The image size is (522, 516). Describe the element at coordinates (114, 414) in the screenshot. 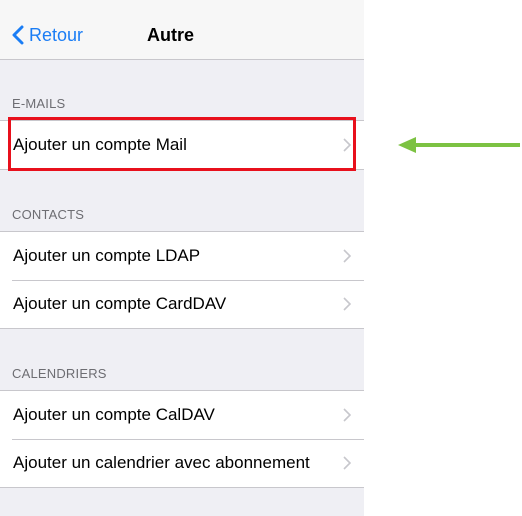

I see `row-label: Ajouter un compte CalDAV` at that location.